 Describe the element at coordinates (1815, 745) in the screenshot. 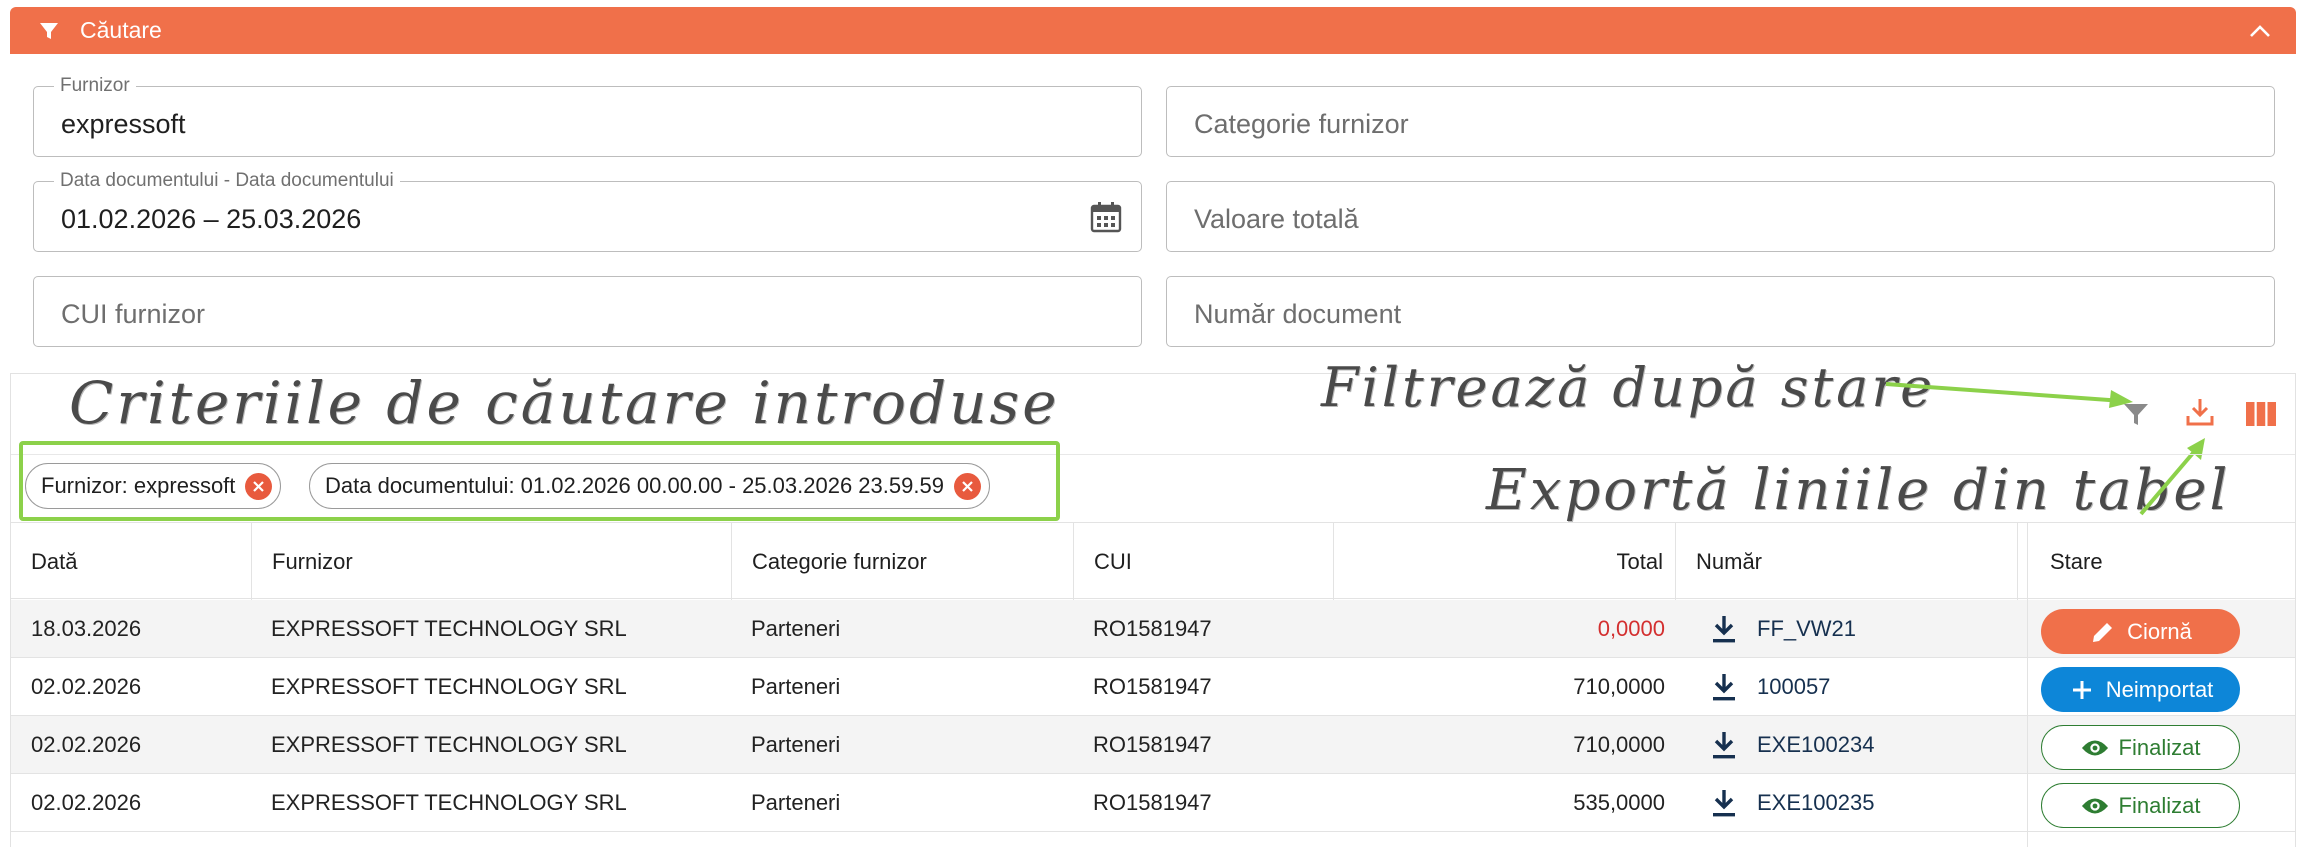

I see `numar-link: EXE100234` at that location.